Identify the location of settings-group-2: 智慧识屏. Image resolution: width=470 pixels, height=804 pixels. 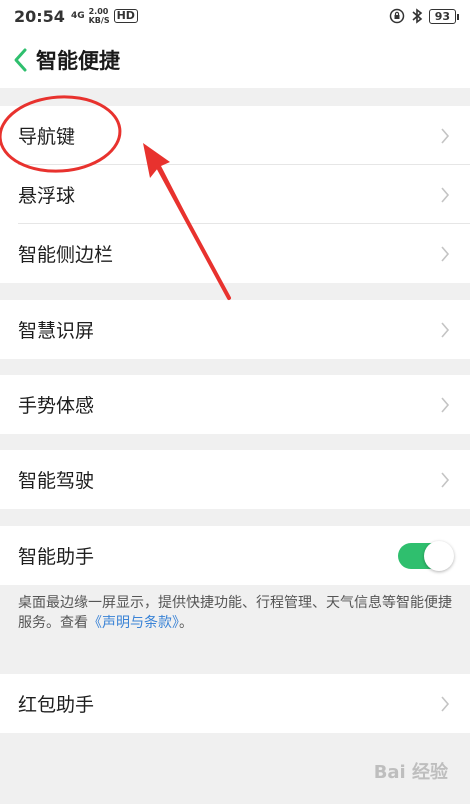
(235, 329).